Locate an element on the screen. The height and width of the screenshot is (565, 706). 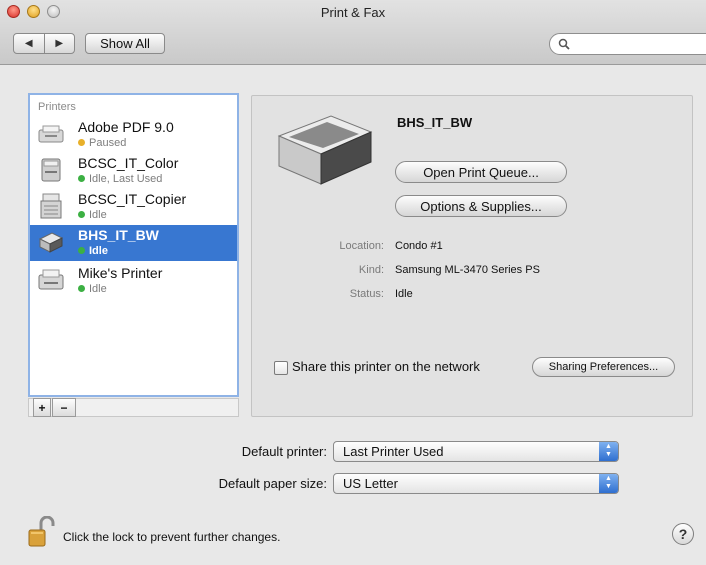
window-title: Print & Fax is located at coordinates (353, 12).